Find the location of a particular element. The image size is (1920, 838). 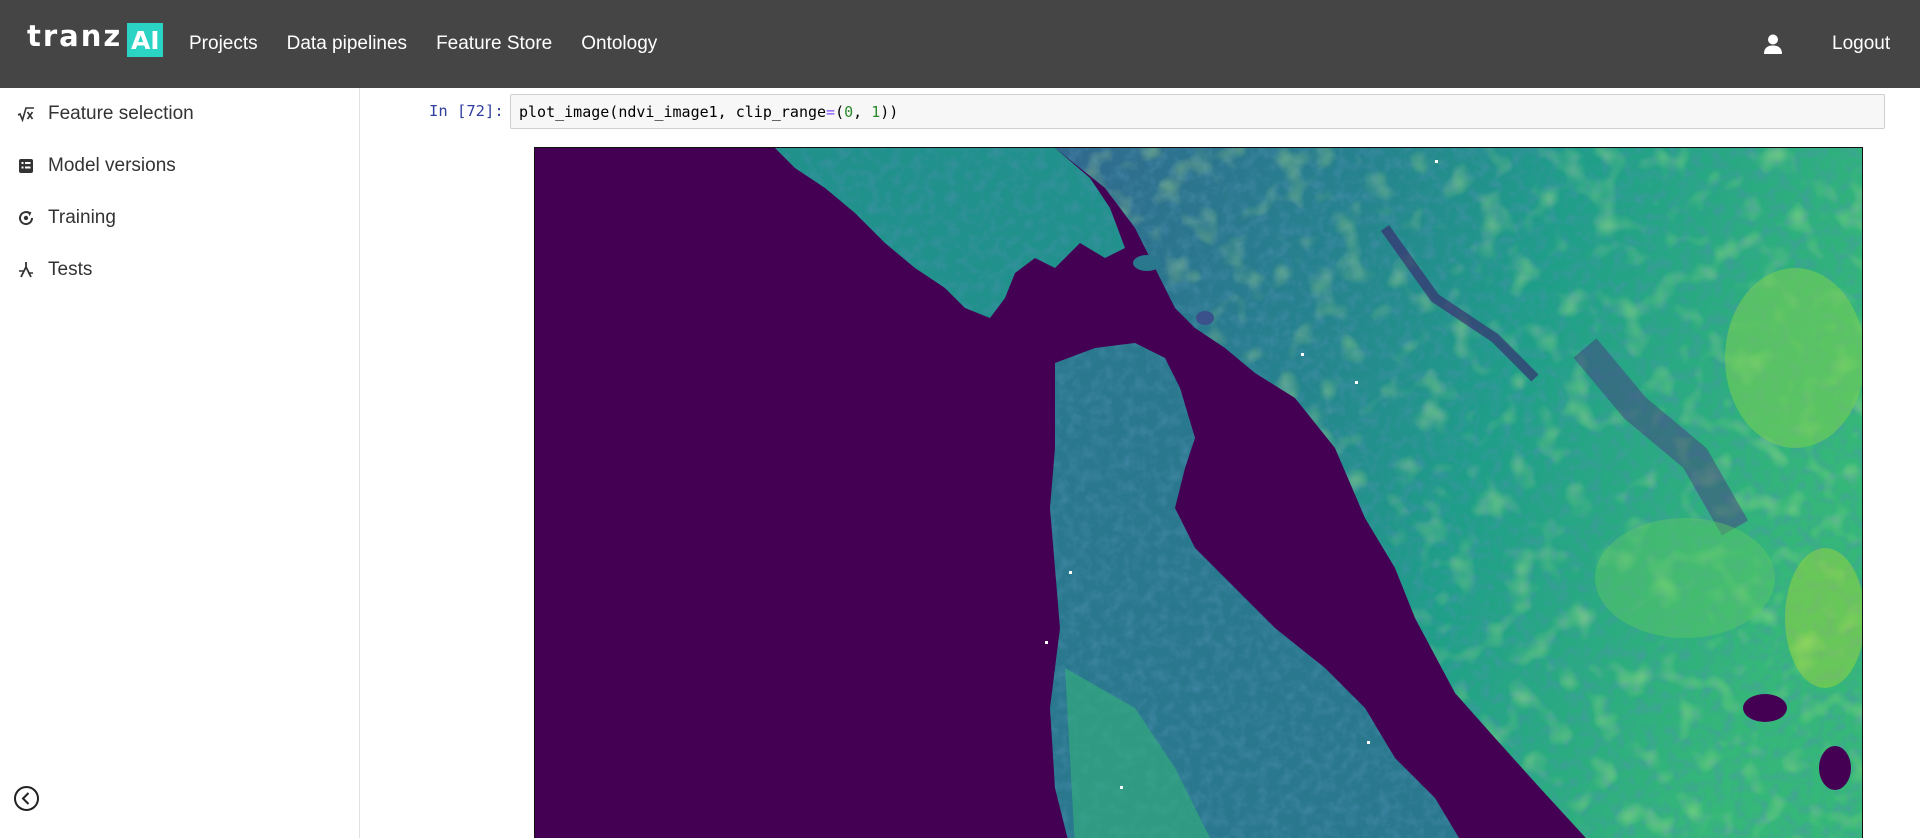

flask-icon is located at coordinates (26, 270).